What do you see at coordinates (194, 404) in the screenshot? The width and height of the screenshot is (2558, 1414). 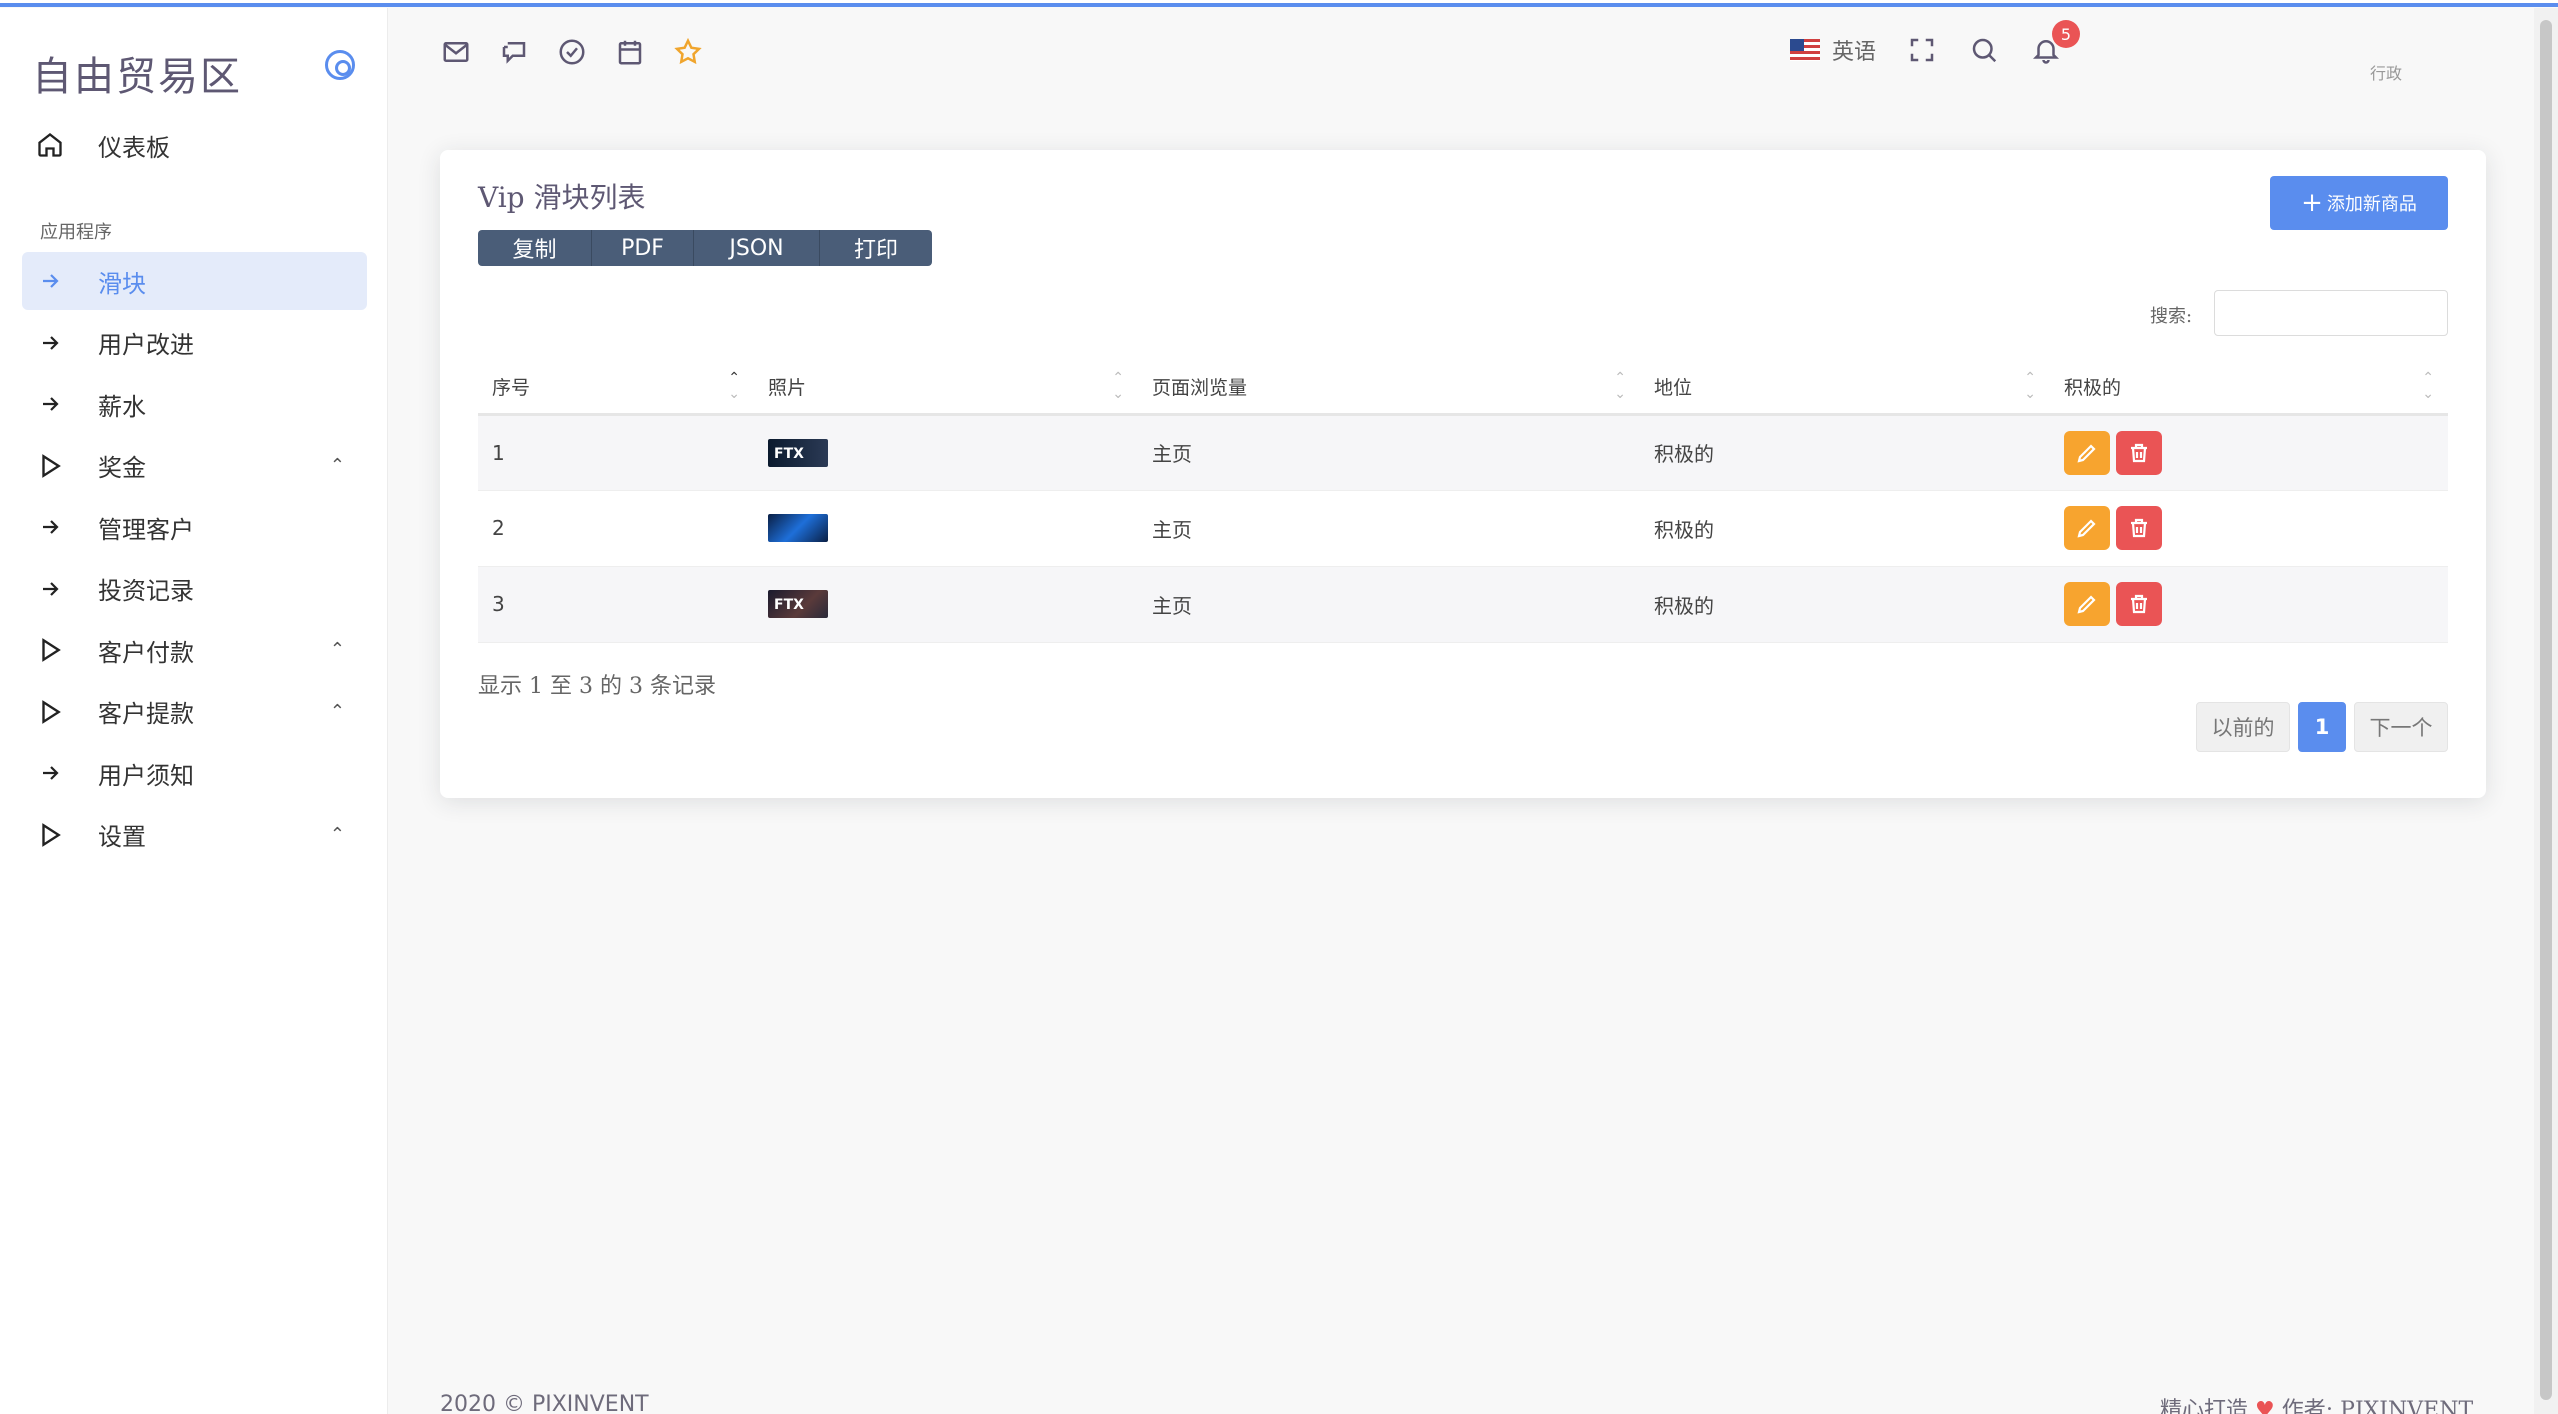 I see `sidebar-item-2: 薪水` at bounding box center [194, 404].